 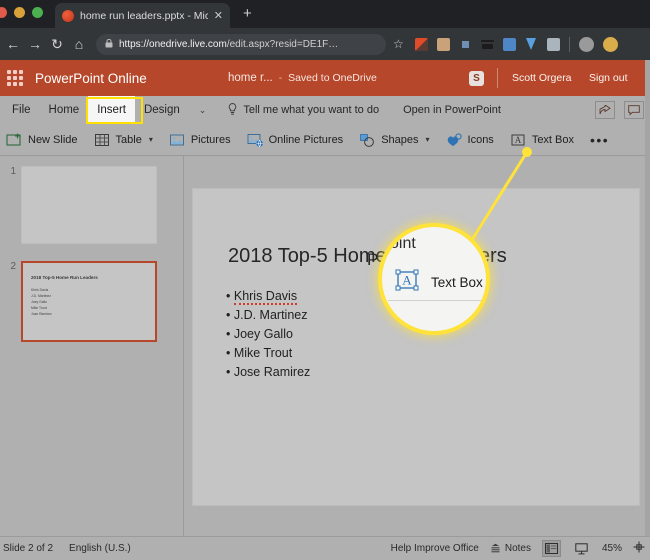 What do you see at coordinates (79, 44) in the screenshot?
I see `home-icon: ⌂` at bounding box center [79, 44].